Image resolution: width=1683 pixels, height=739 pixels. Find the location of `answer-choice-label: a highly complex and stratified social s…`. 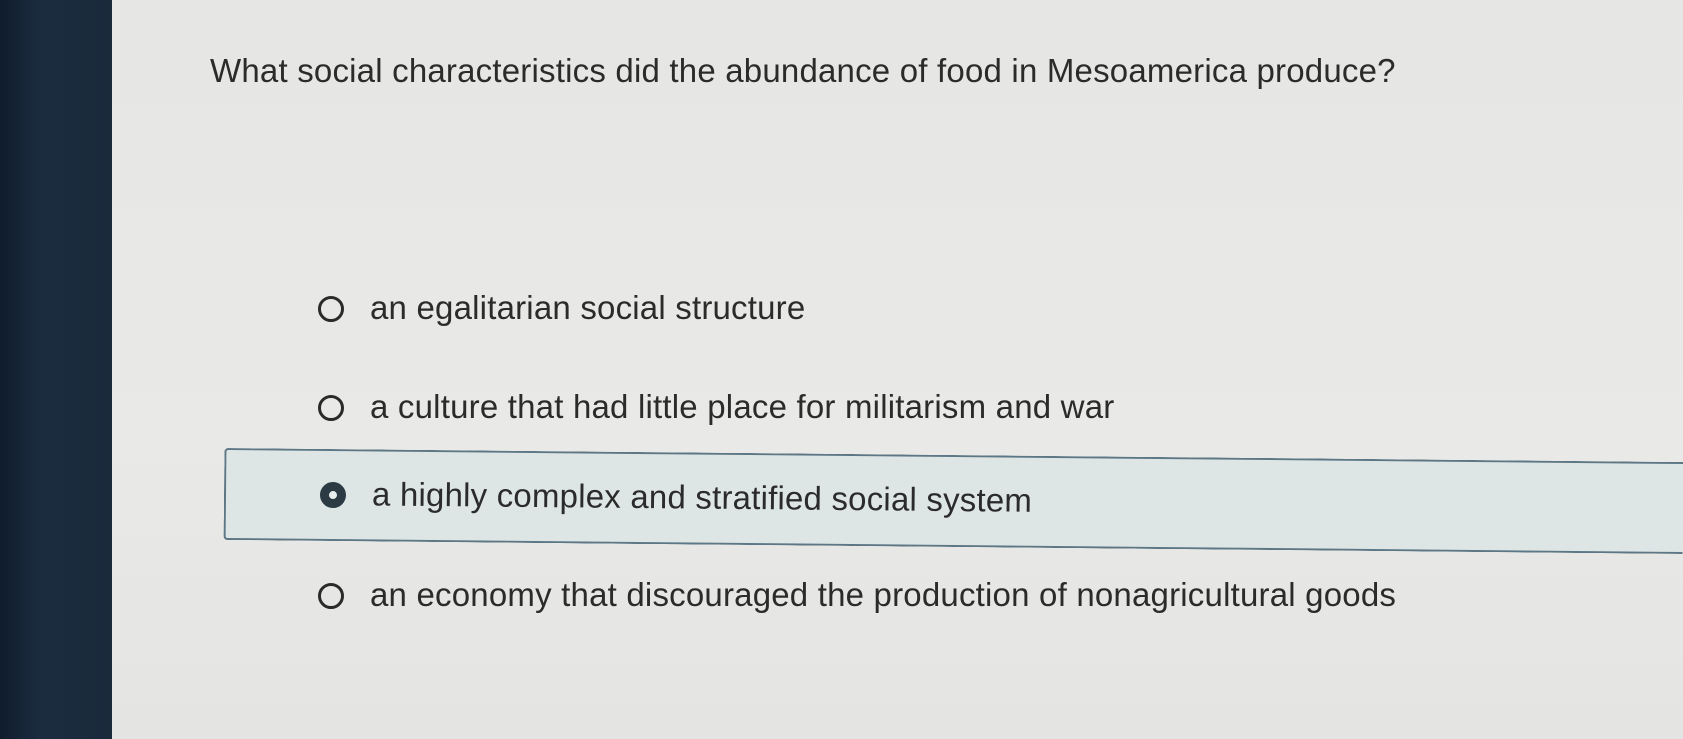

answer-choice-label: a highly complex and stratified social s… is located at coordinates (702, 497).